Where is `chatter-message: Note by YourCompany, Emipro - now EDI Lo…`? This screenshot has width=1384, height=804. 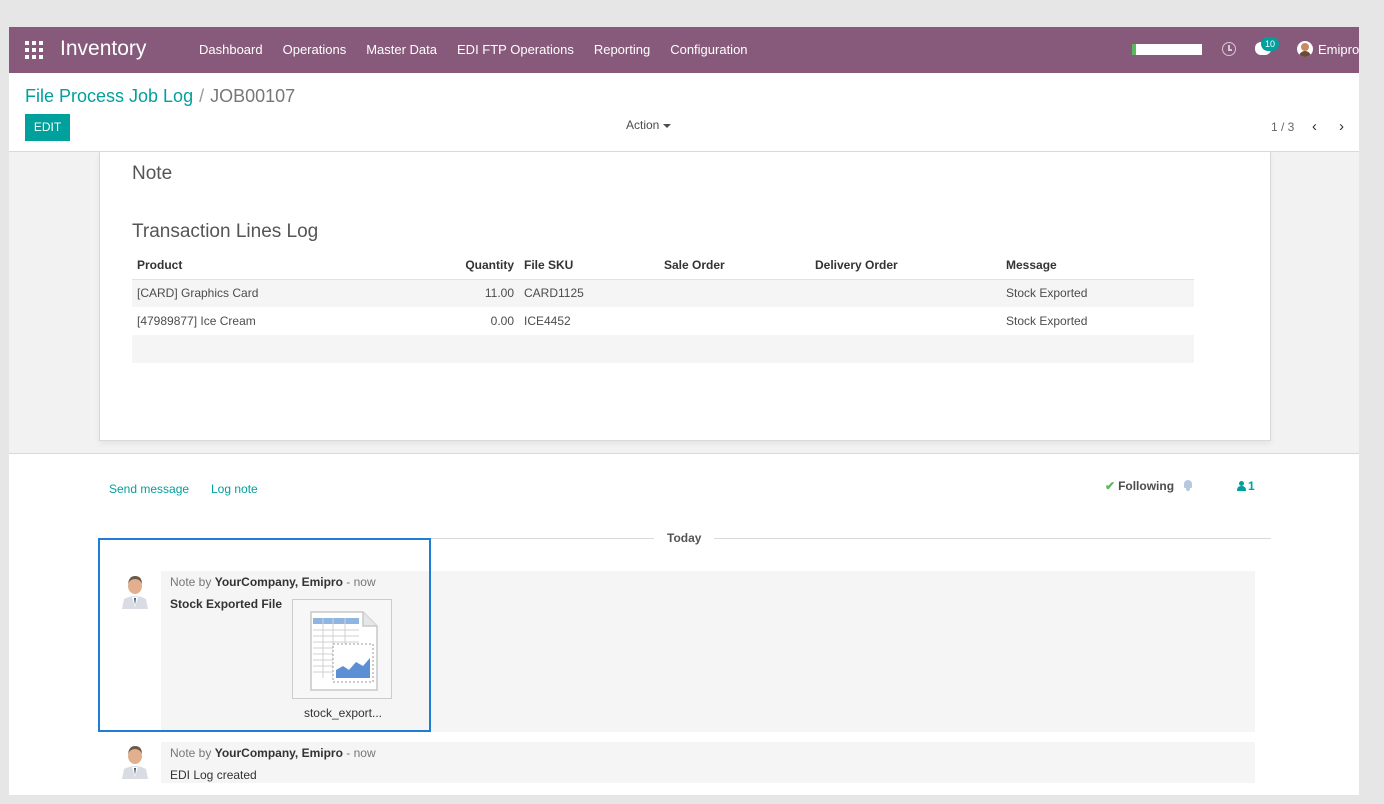
chatter-message: Note by YourCompany, Emipro - now EDI Lo… is located at coordinates (708, 762).